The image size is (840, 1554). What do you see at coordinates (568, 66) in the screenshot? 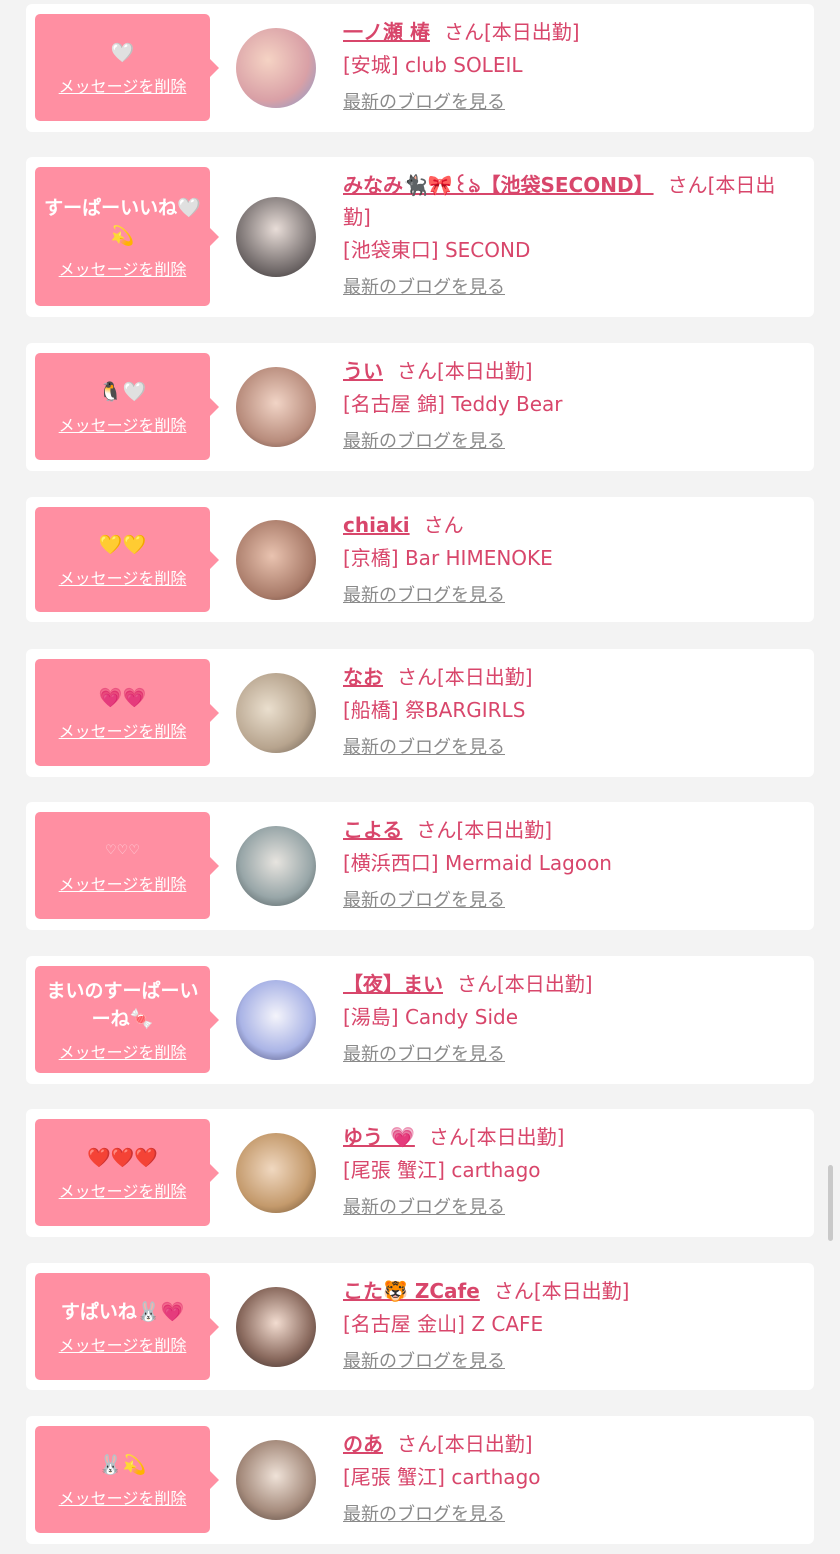
I see `cast-info: 一ノ瀬 椿さん[本日出勤] [安城] club SOLEIL 最新のブログを見る` at bounding box center [568, 66].